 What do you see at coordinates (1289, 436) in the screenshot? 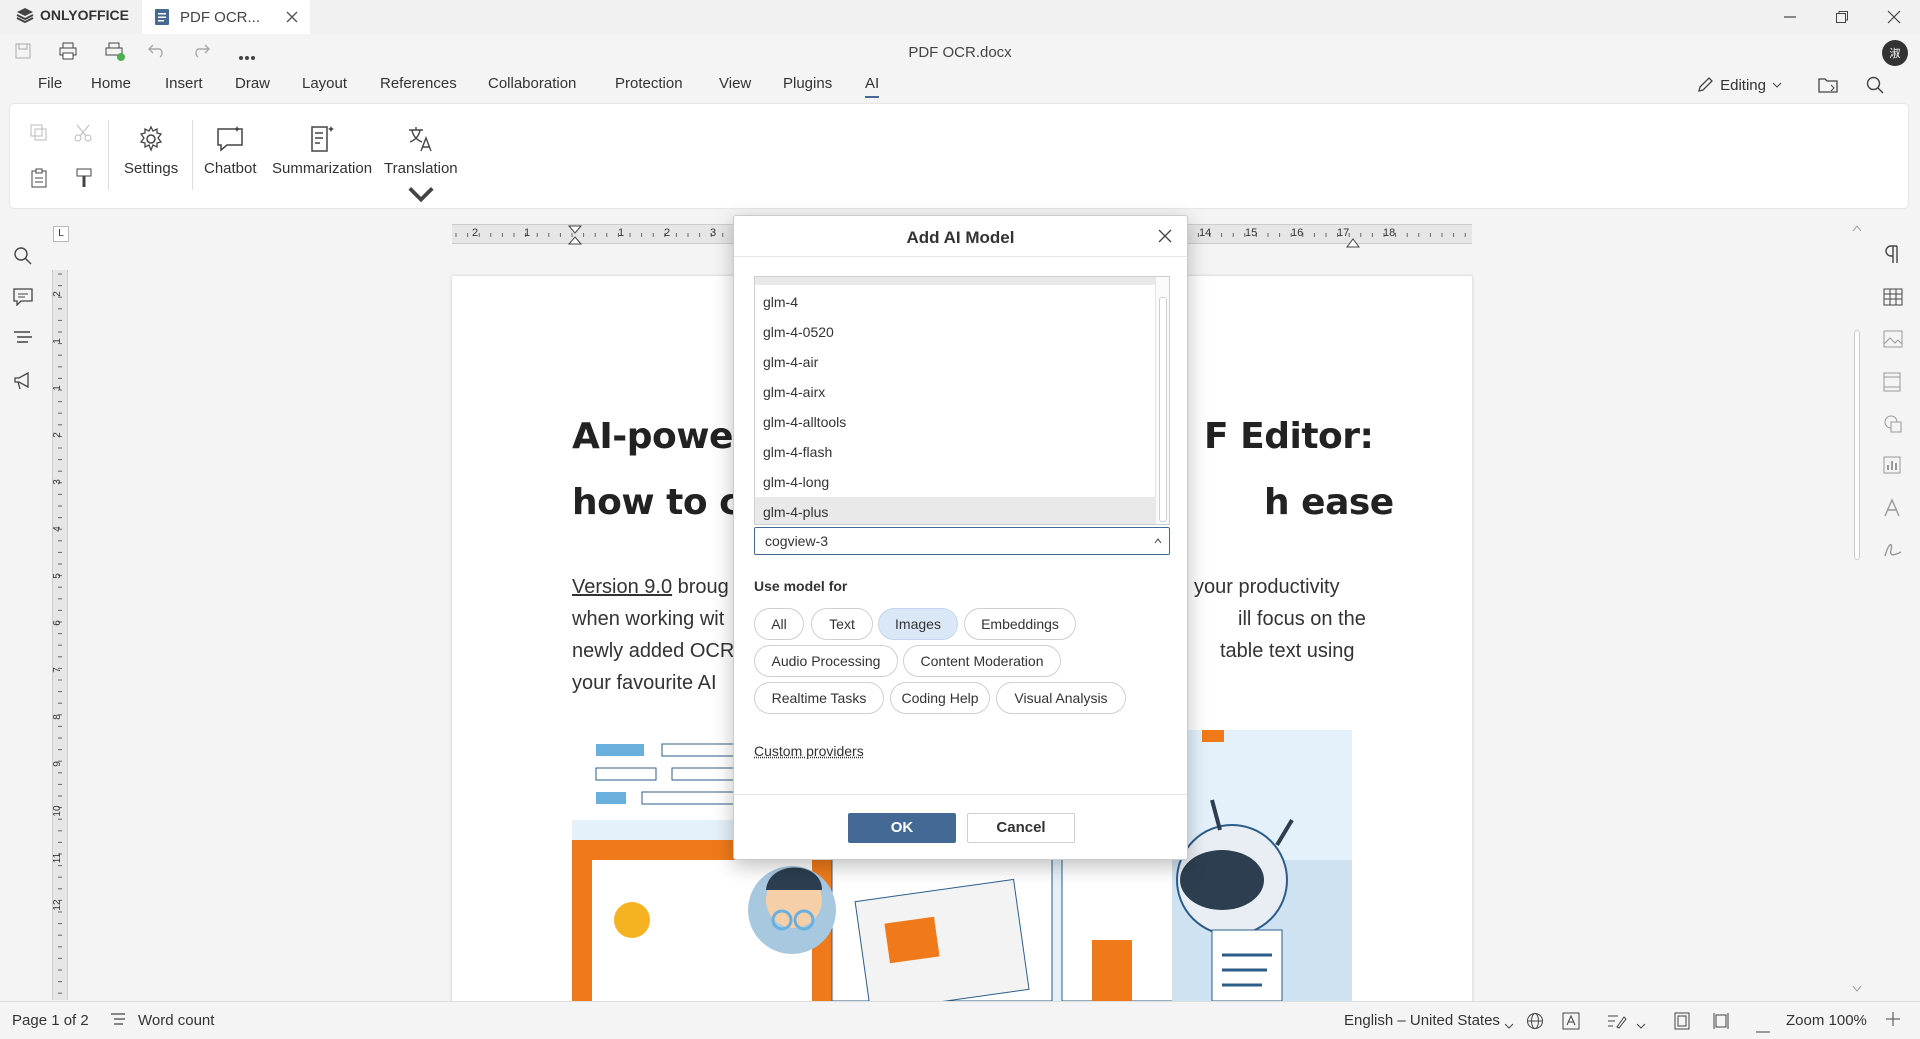
I see `heading-line-1-right: F Editor:` at bounding box center [1289, 436].